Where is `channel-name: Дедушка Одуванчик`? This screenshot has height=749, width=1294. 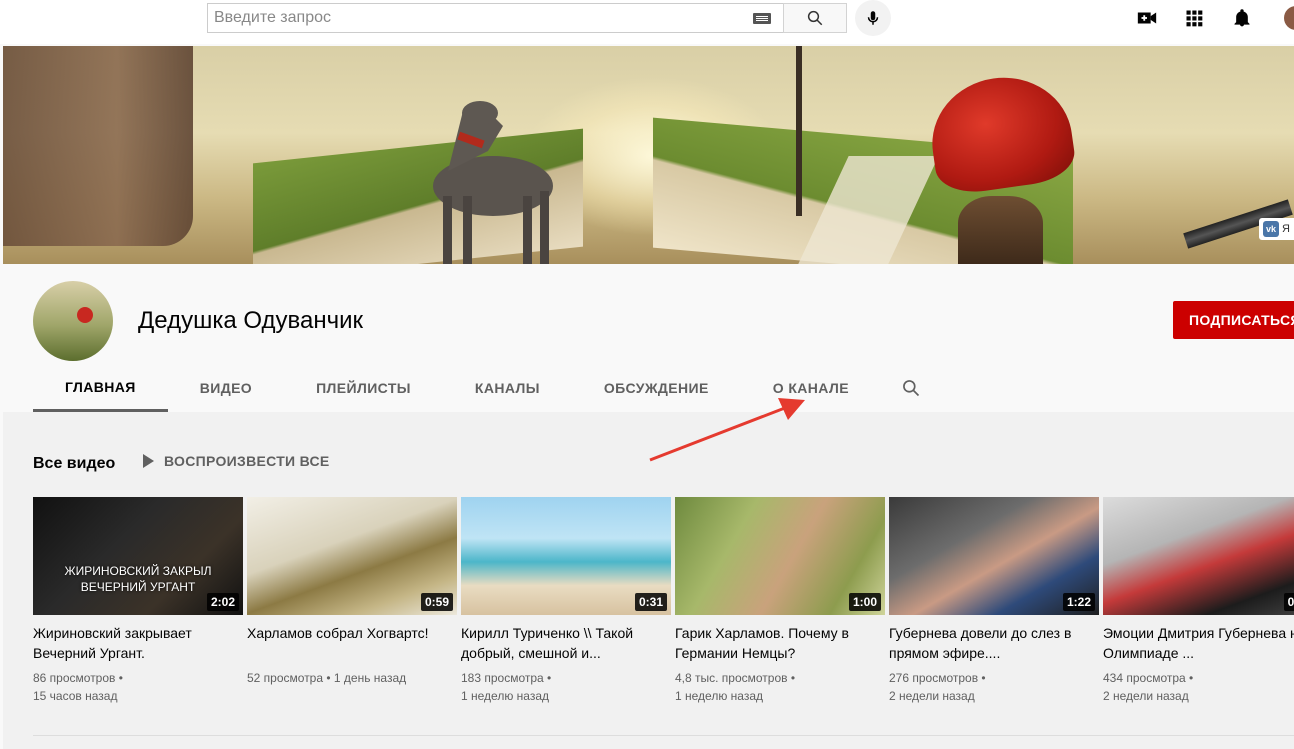
channel-name: Дедушка Одуванчик is located at coordinates (251, 320).